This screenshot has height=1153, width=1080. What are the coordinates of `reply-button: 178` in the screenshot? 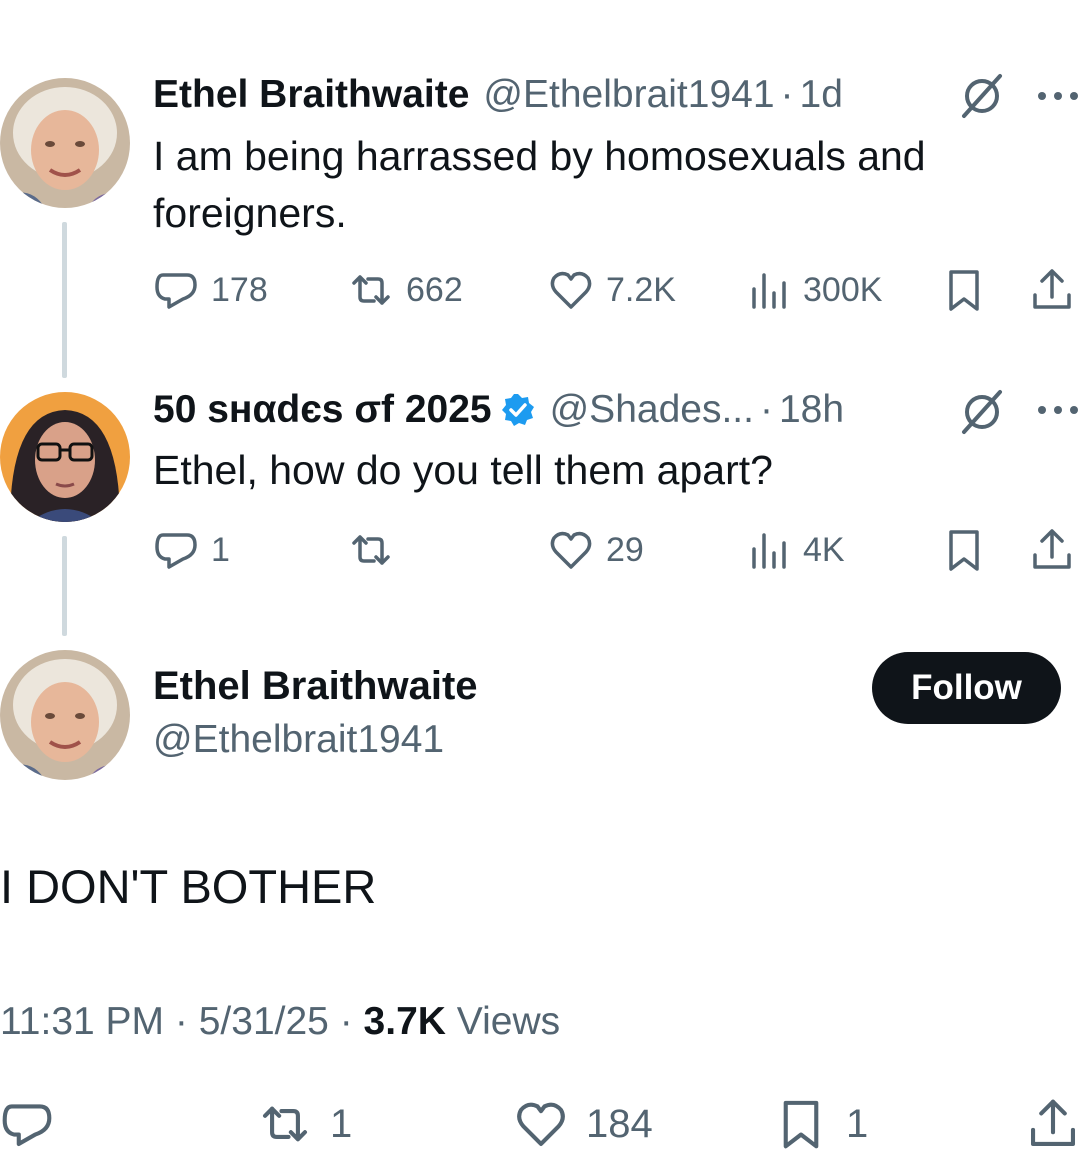 It's located at (210, 290).